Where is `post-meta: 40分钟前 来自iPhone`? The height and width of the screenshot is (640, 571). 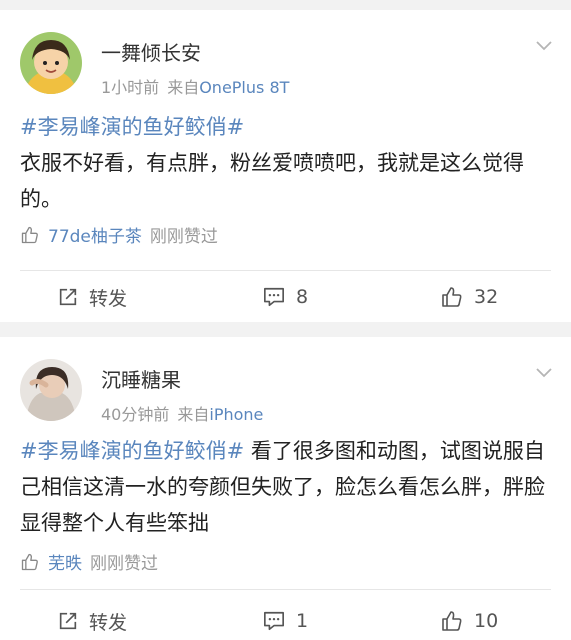 post-meta: 40分钟前 来自iPhone is located at coordinates (182, 413).